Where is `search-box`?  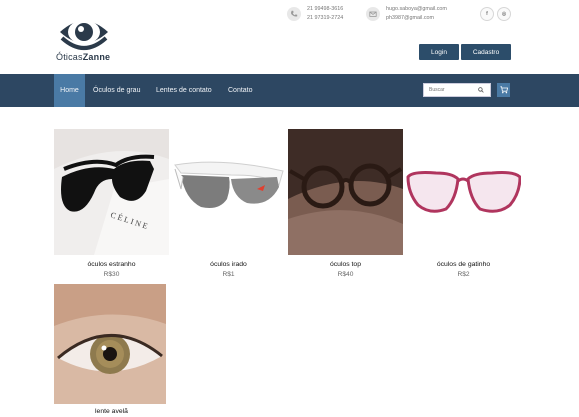
search-box is located at coordinates (457, 90).